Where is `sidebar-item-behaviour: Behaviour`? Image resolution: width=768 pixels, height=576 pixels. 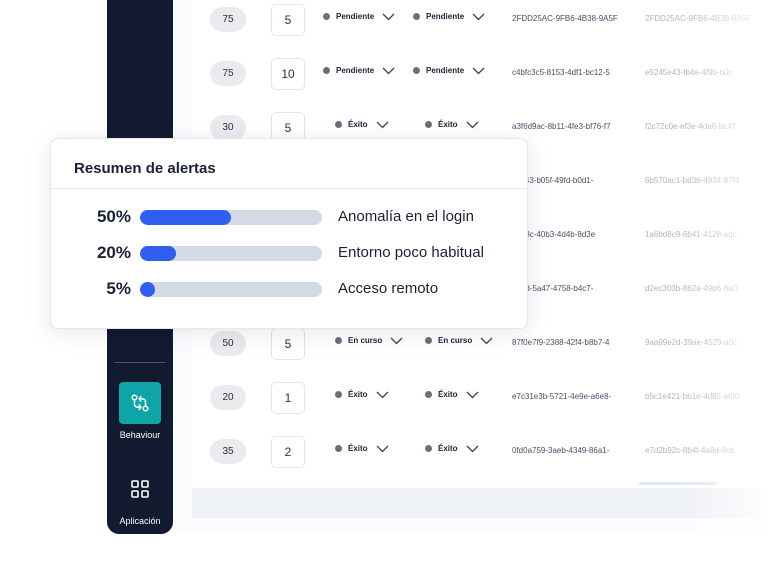
sidebar-item-behaviour: Behaviour is located at coordinates (140, 411).